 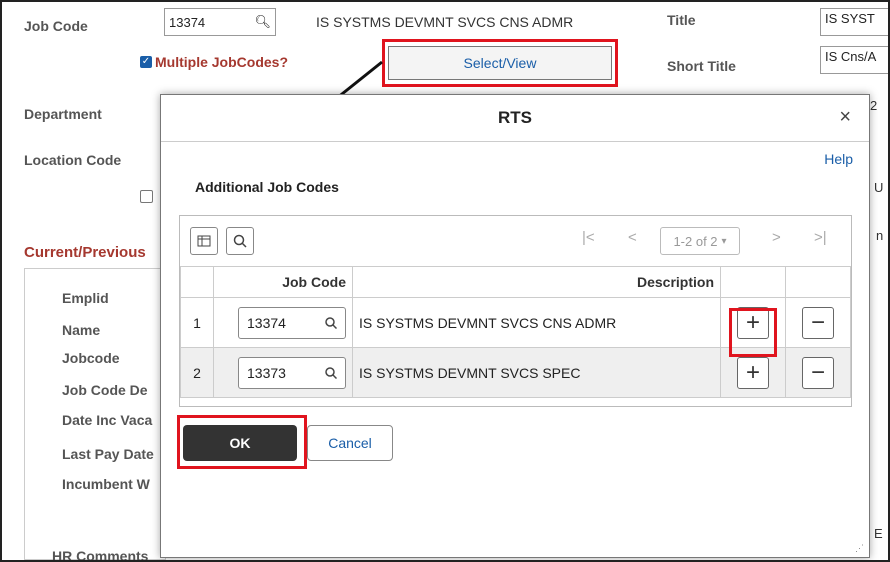 What do you see at coordinates (197, 322) in the screenshot?
I see `row-index: 1` at bounding box center [197, 322].